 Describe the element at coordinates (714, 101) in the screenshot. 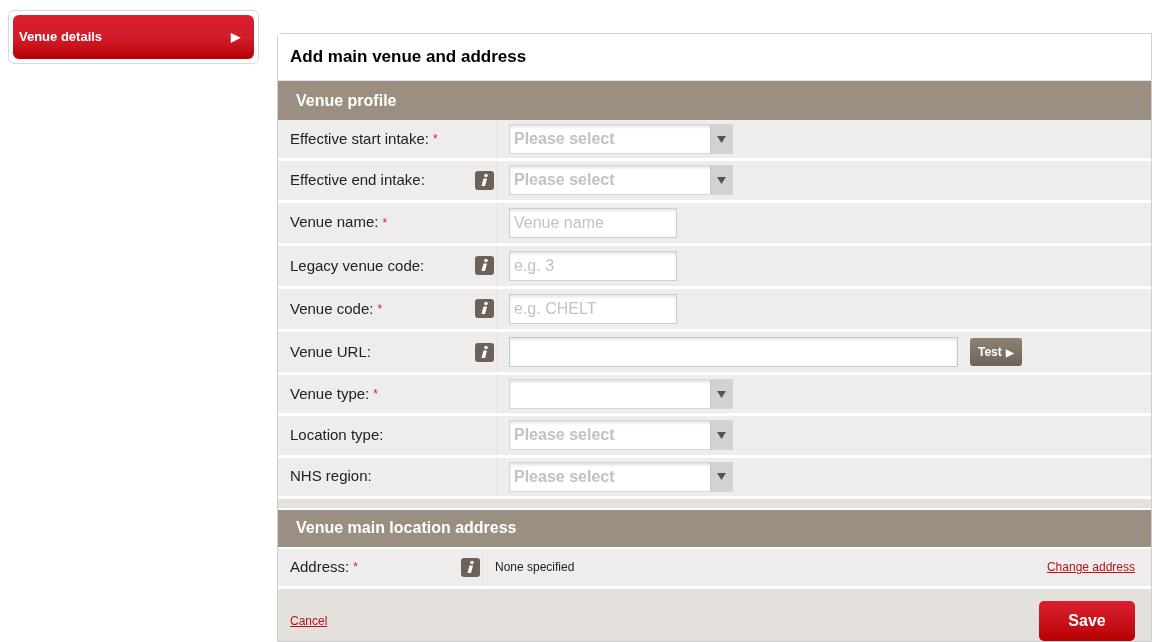

I see `section-header: Venue profile` at that location.